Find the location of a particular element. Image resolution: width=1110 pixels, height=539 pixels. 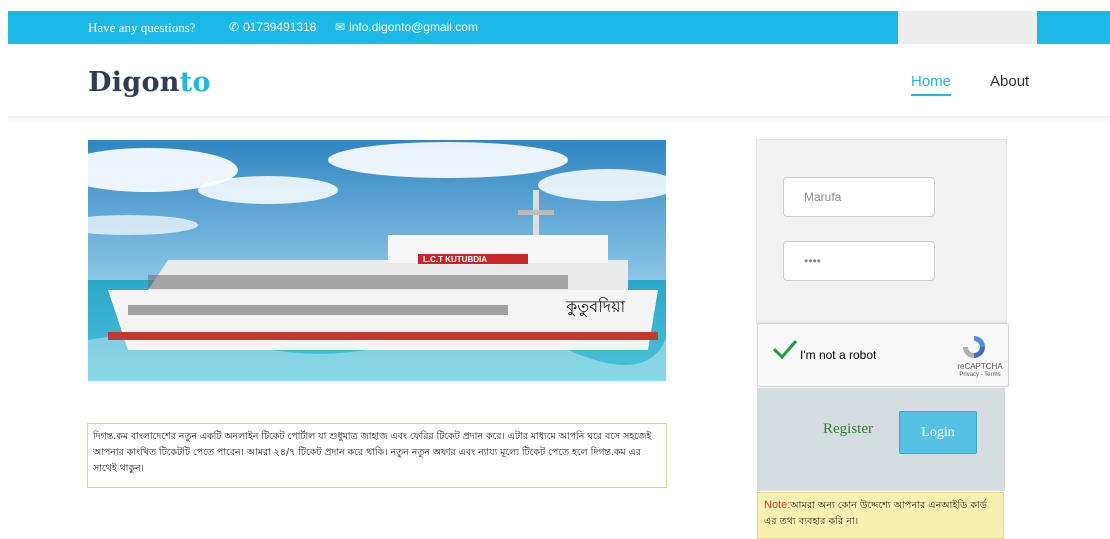

nav-about-link: About is located at coordinates (1009, 81).